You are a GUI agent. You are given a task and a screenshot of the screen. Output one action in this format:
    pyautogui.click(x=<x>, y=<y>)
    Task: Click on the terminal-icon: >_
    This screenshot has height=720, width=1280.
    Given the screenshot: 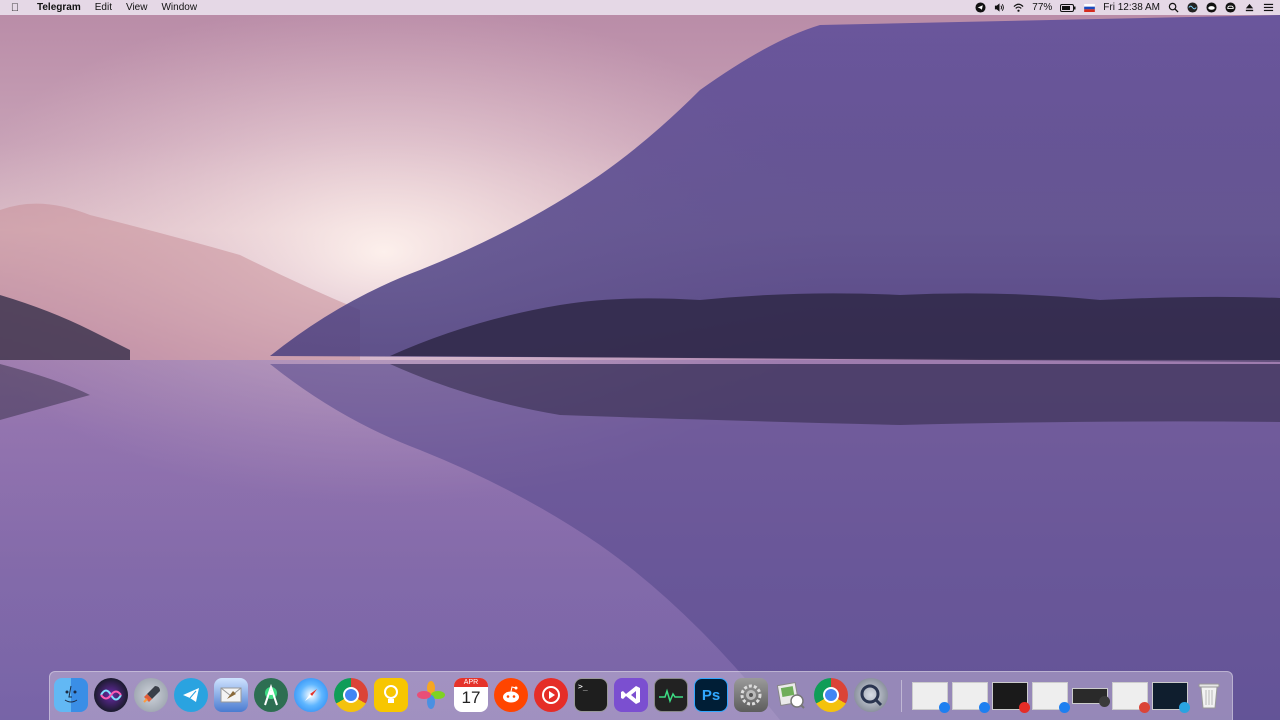 What is the action you would take?
    pyautogui.click(x=591, y=695)
    